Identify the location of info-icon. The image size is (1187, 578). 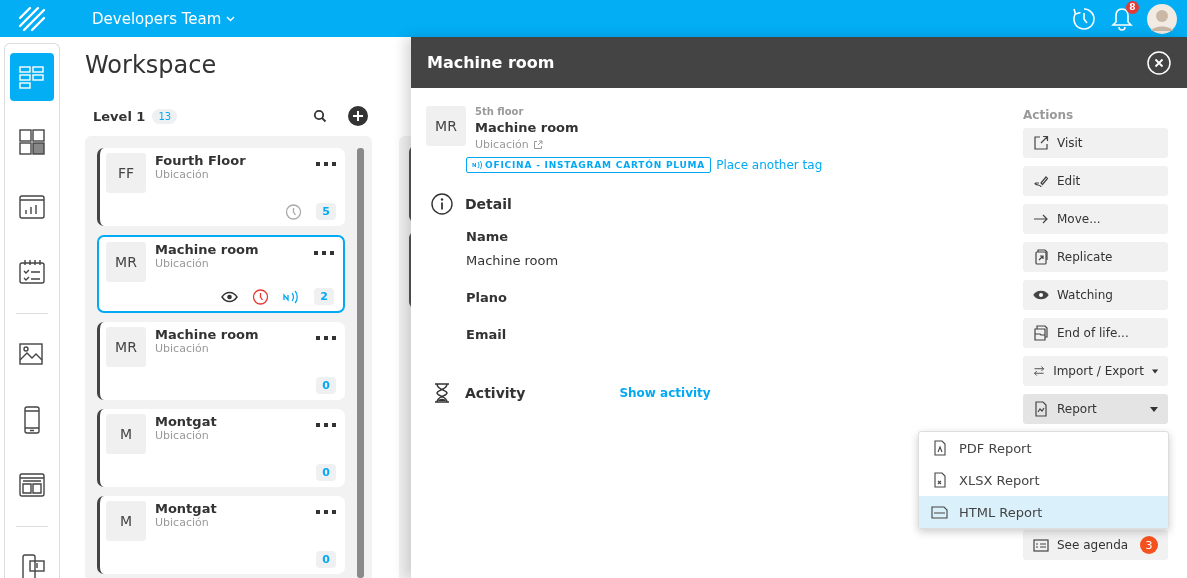
(442, 204).